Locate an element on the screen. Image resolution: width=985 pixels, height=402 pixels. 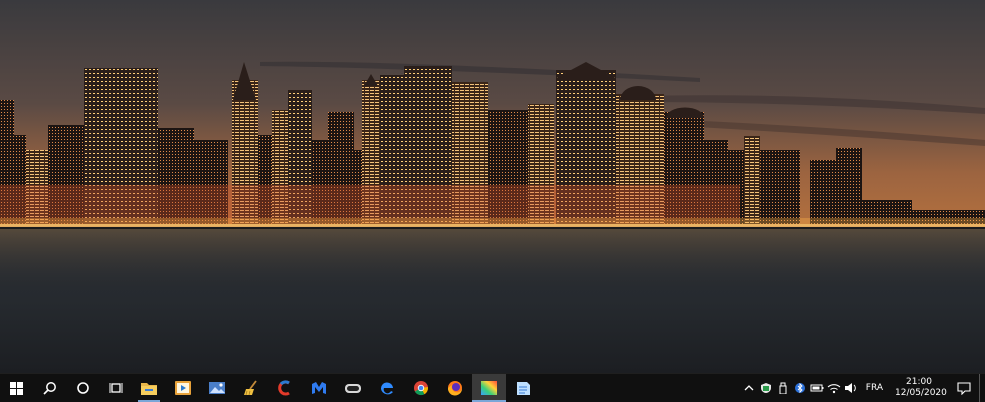
cortana-circle-icon is located at coordinates (82, 388).